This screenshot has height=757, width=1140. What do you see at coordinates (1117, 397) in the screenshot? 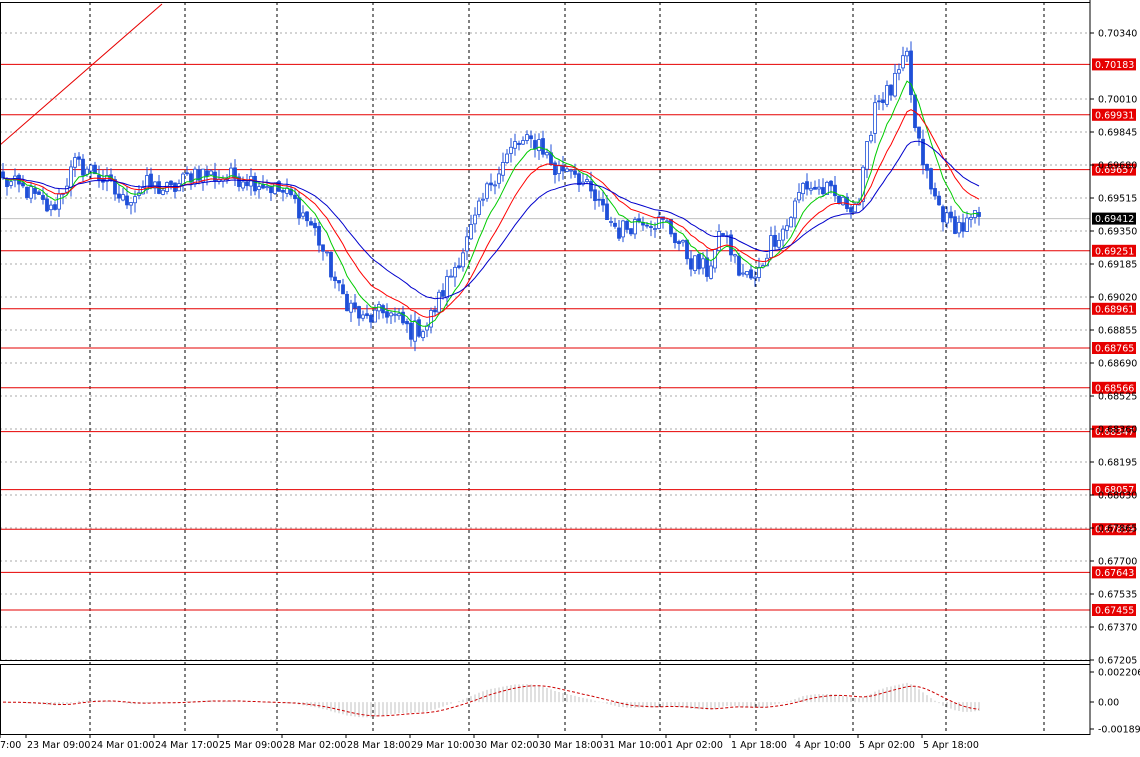
I see `price-tick-label: 0.68525` at bounding box center [1117, 397].